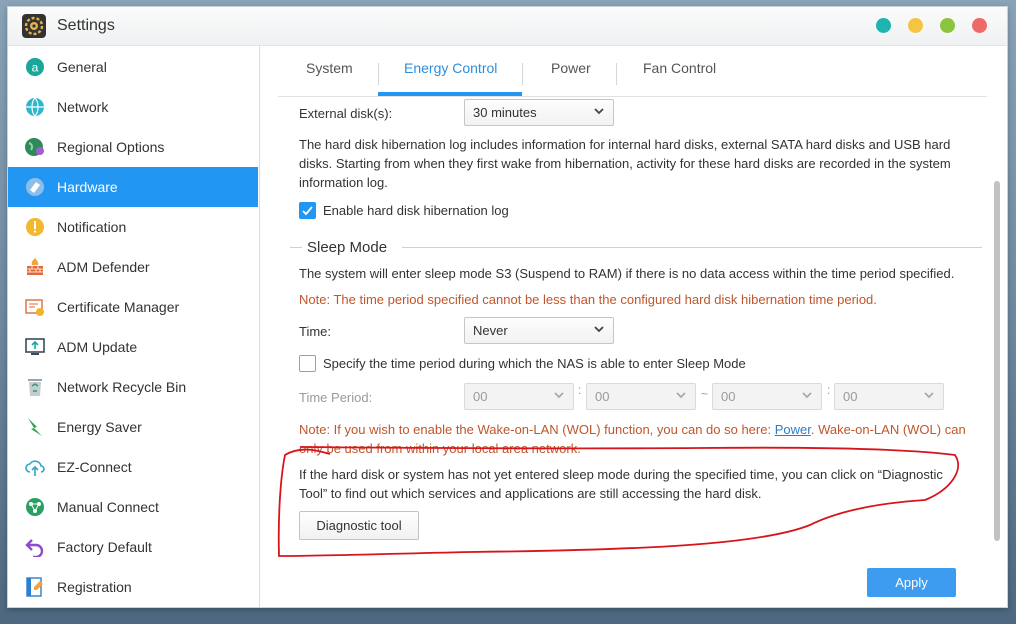 The height and width of the screenshot is (624, 1016). What do you see at coordinates (86, 25) in the screenshot?
I see `window-title: Settings` at bounding box center [86, 25].